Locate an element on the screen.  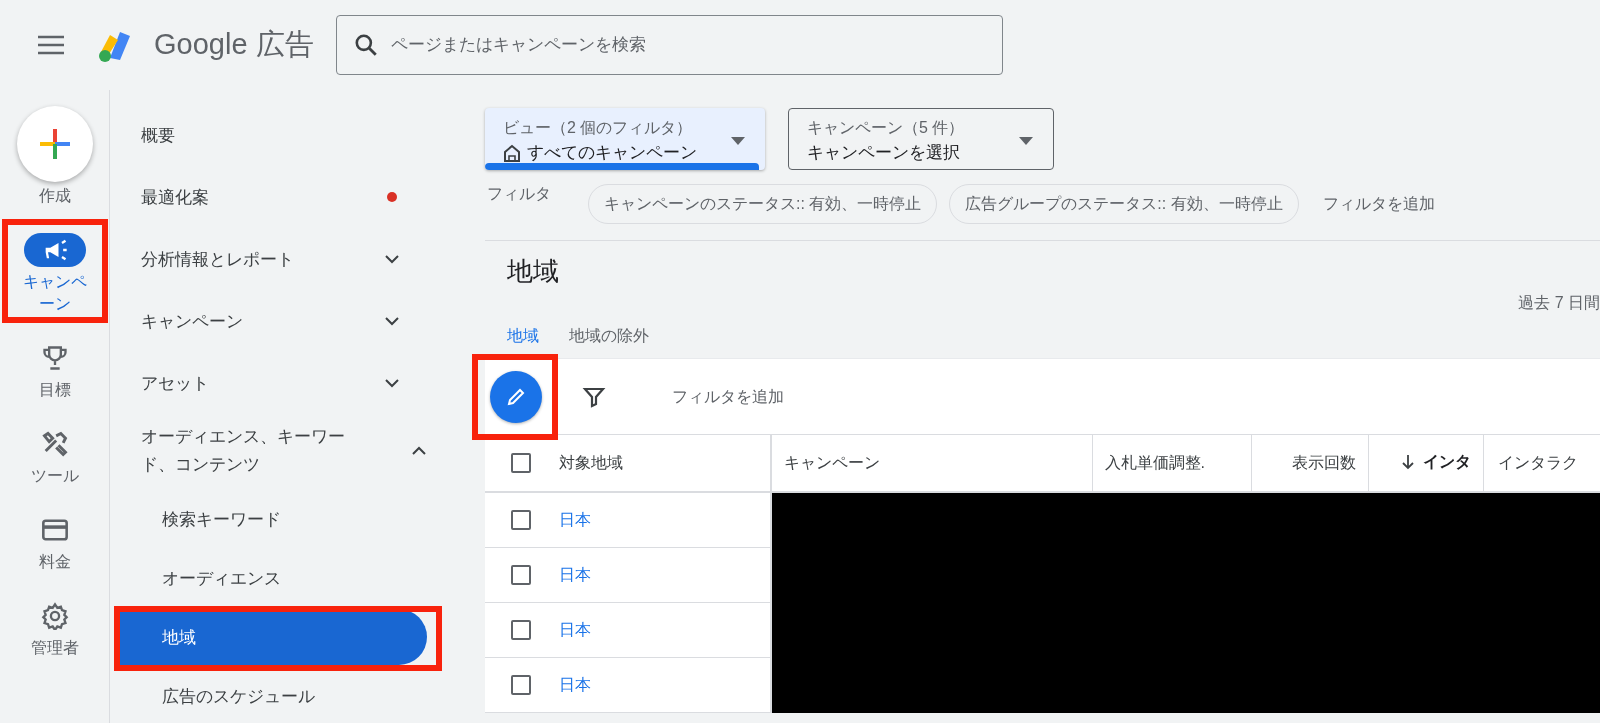
nav-item: アセット is located at coordinates (280, 383).